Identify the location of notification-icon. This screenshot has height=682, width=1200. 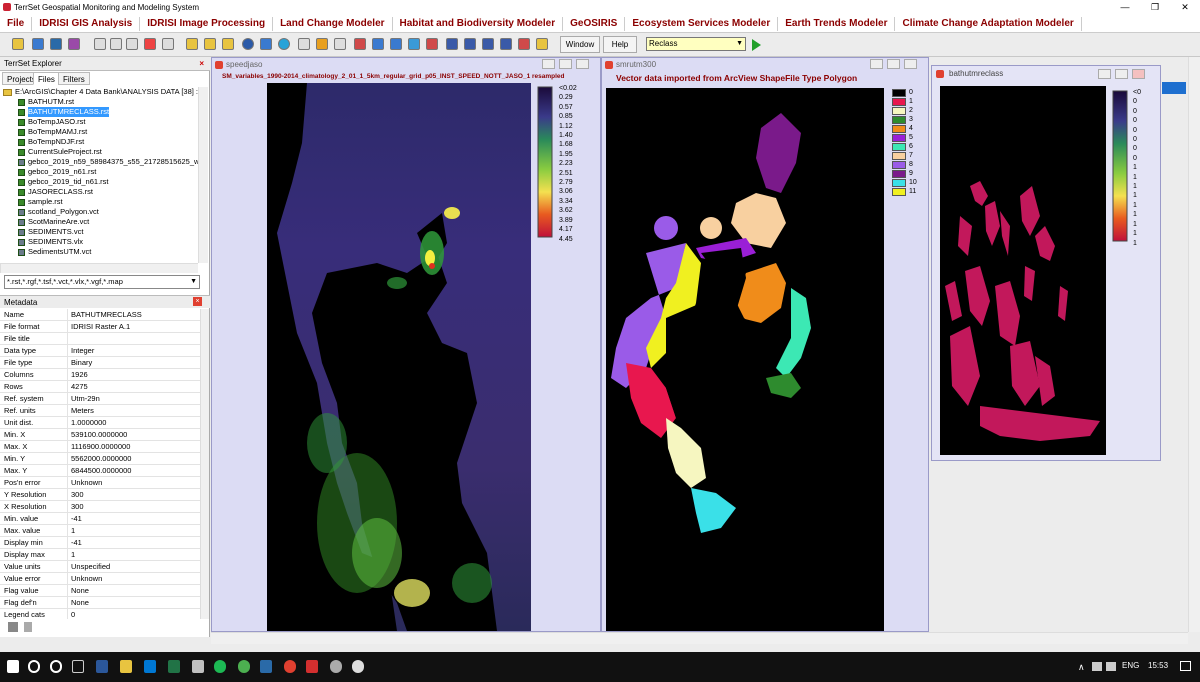
(1185, 666).